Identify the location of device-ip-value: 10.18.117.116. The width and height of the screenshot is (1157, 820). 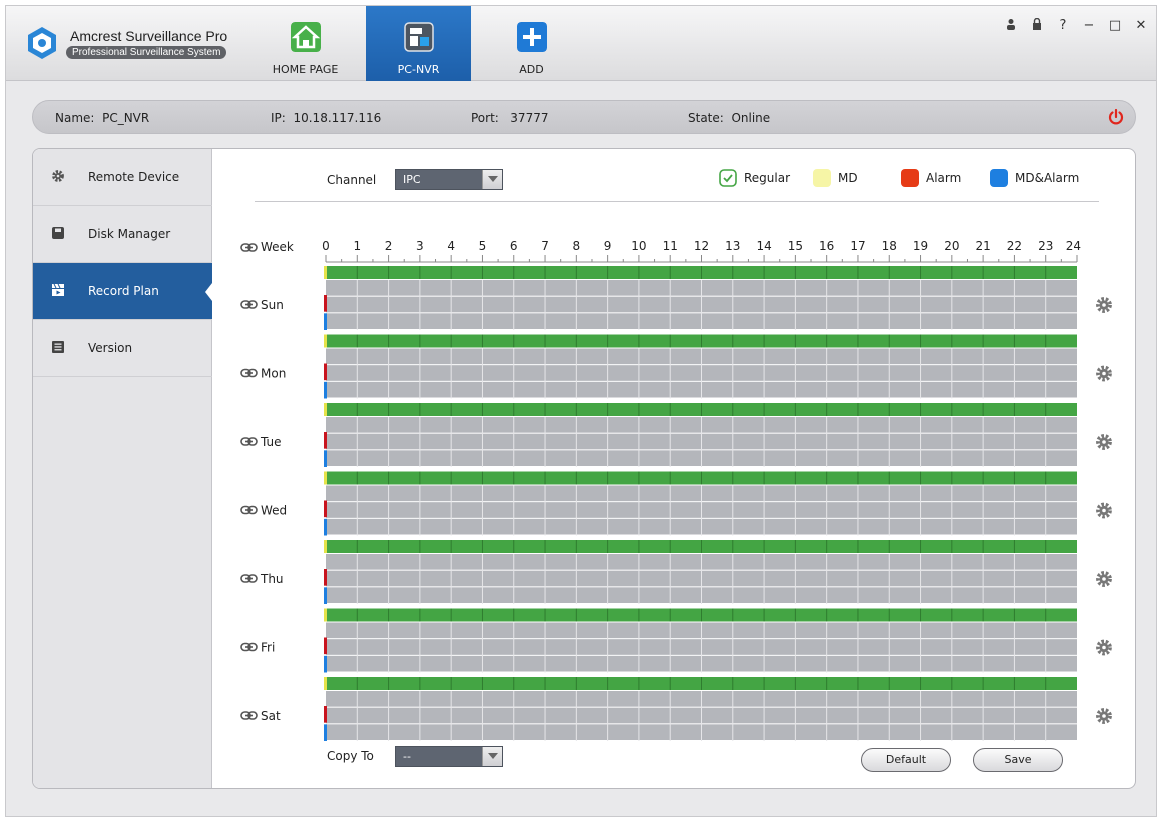
(337, 118).